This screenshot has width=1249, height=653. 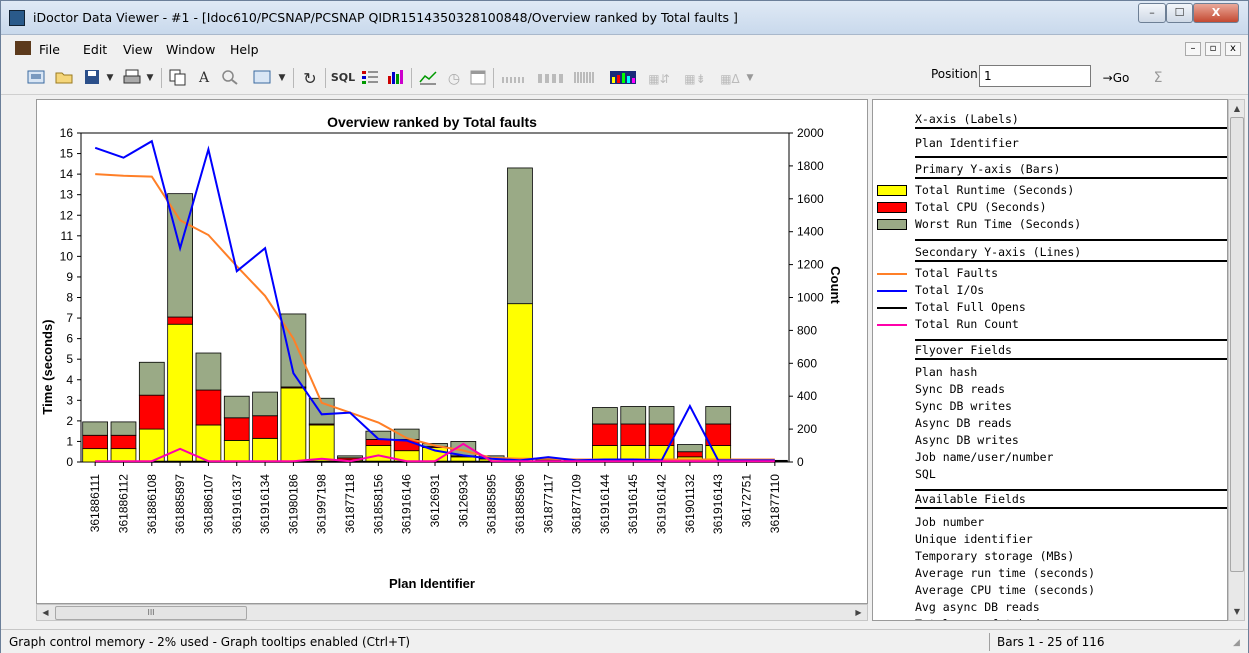 What do you see at coordinates (262, 78) in the screenshot?
I see `query-definition-icon` at bounding box center [262, 78].